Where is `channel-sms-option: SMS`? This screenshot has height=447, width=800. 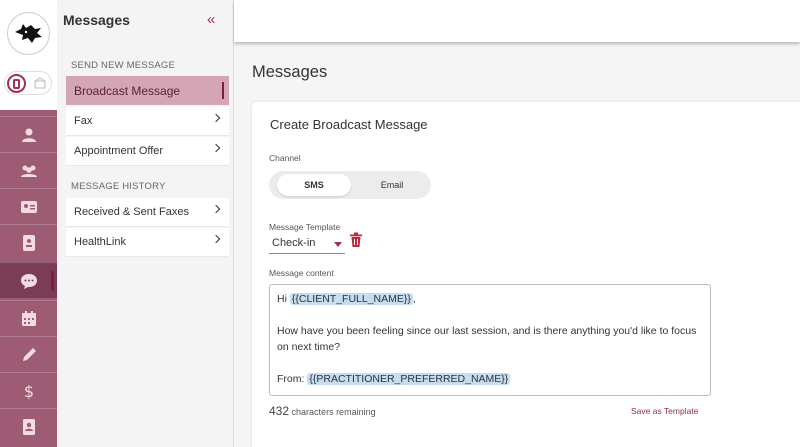
channel-sms-option: SMS is located at coordinates (314, 185).